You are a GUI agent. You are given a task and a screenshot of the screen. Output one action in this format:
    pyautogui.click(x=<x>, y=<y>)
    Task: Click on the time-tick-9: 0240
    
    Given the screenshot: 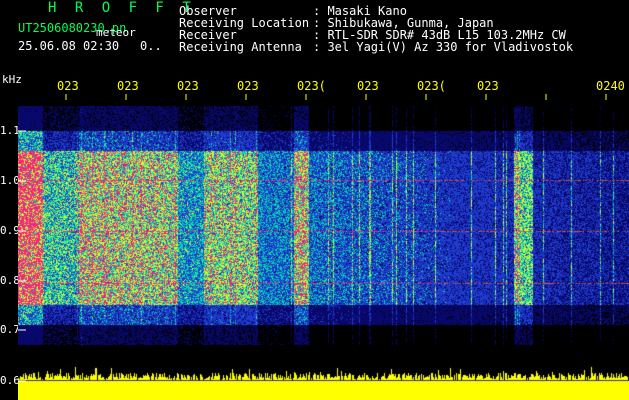 What is the action you would take?
    pyautogui.click(x=610, y=86)
    